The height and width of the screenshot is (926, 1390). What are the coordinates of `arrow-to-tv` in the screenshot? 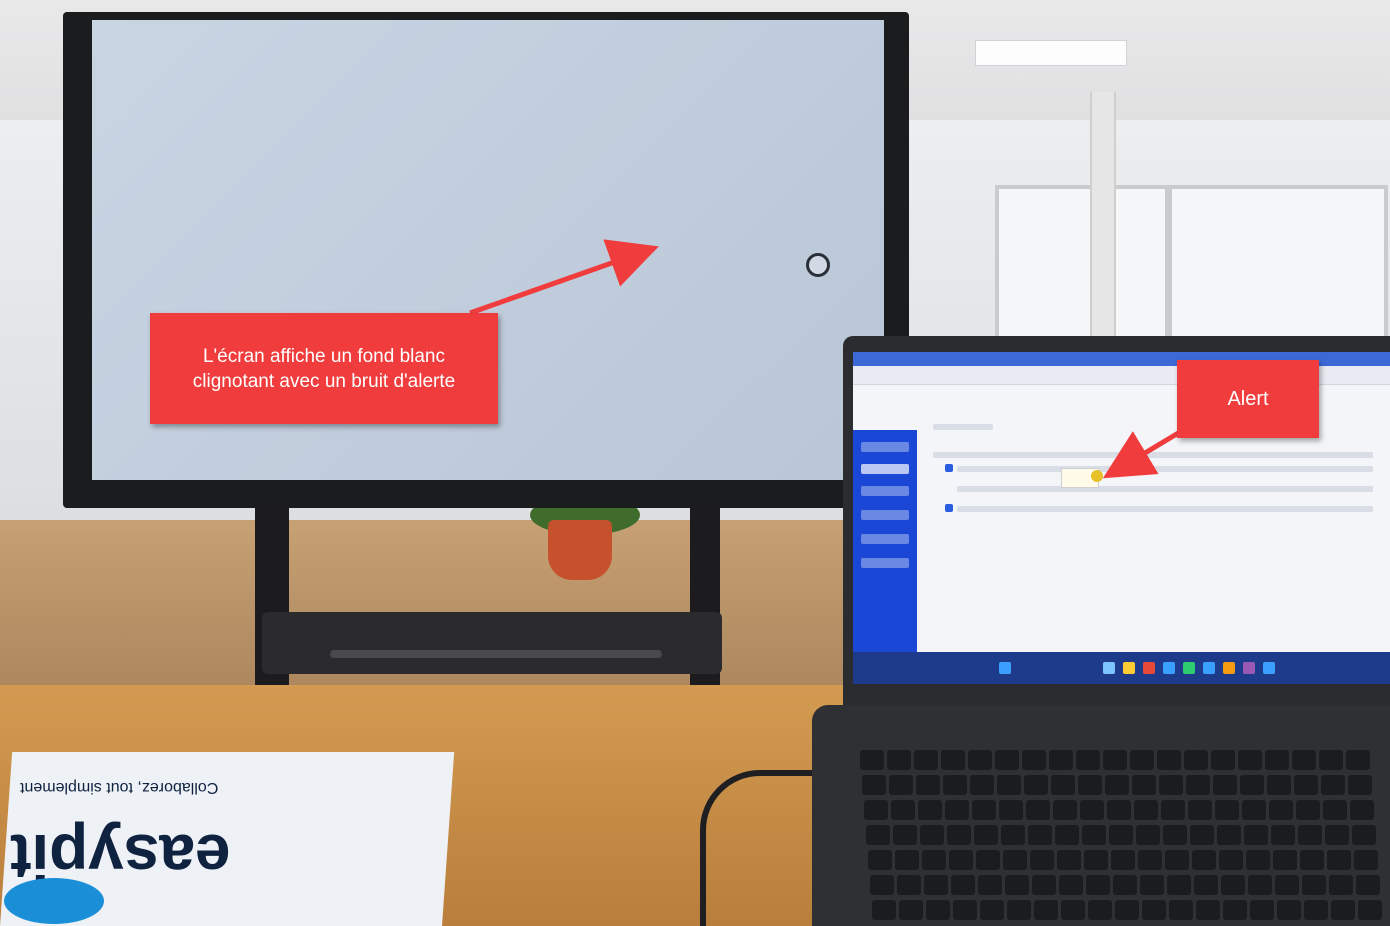 It's located at (564, 277).